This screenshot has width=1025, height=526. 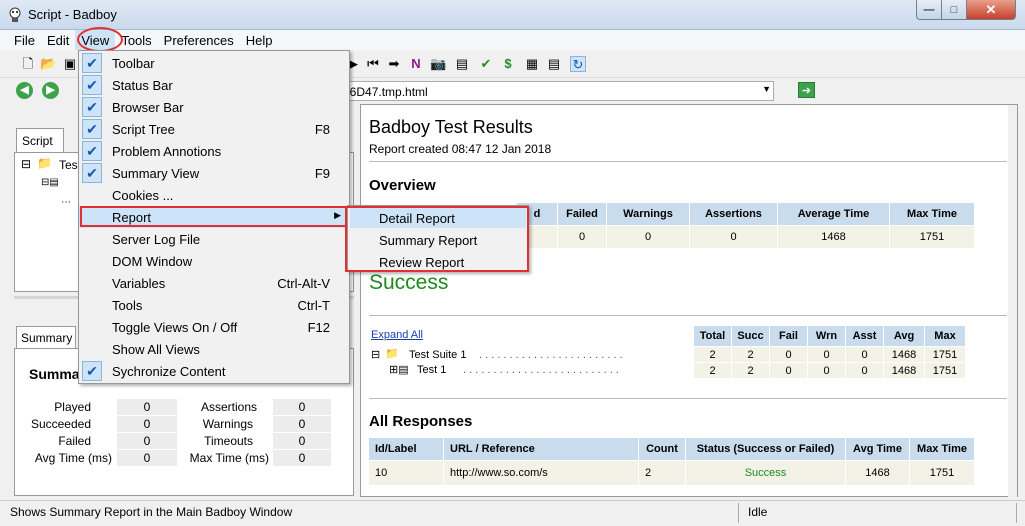 I want to click on url-input: b6D47.tmp.html ▼, so click(x=557, y=91).